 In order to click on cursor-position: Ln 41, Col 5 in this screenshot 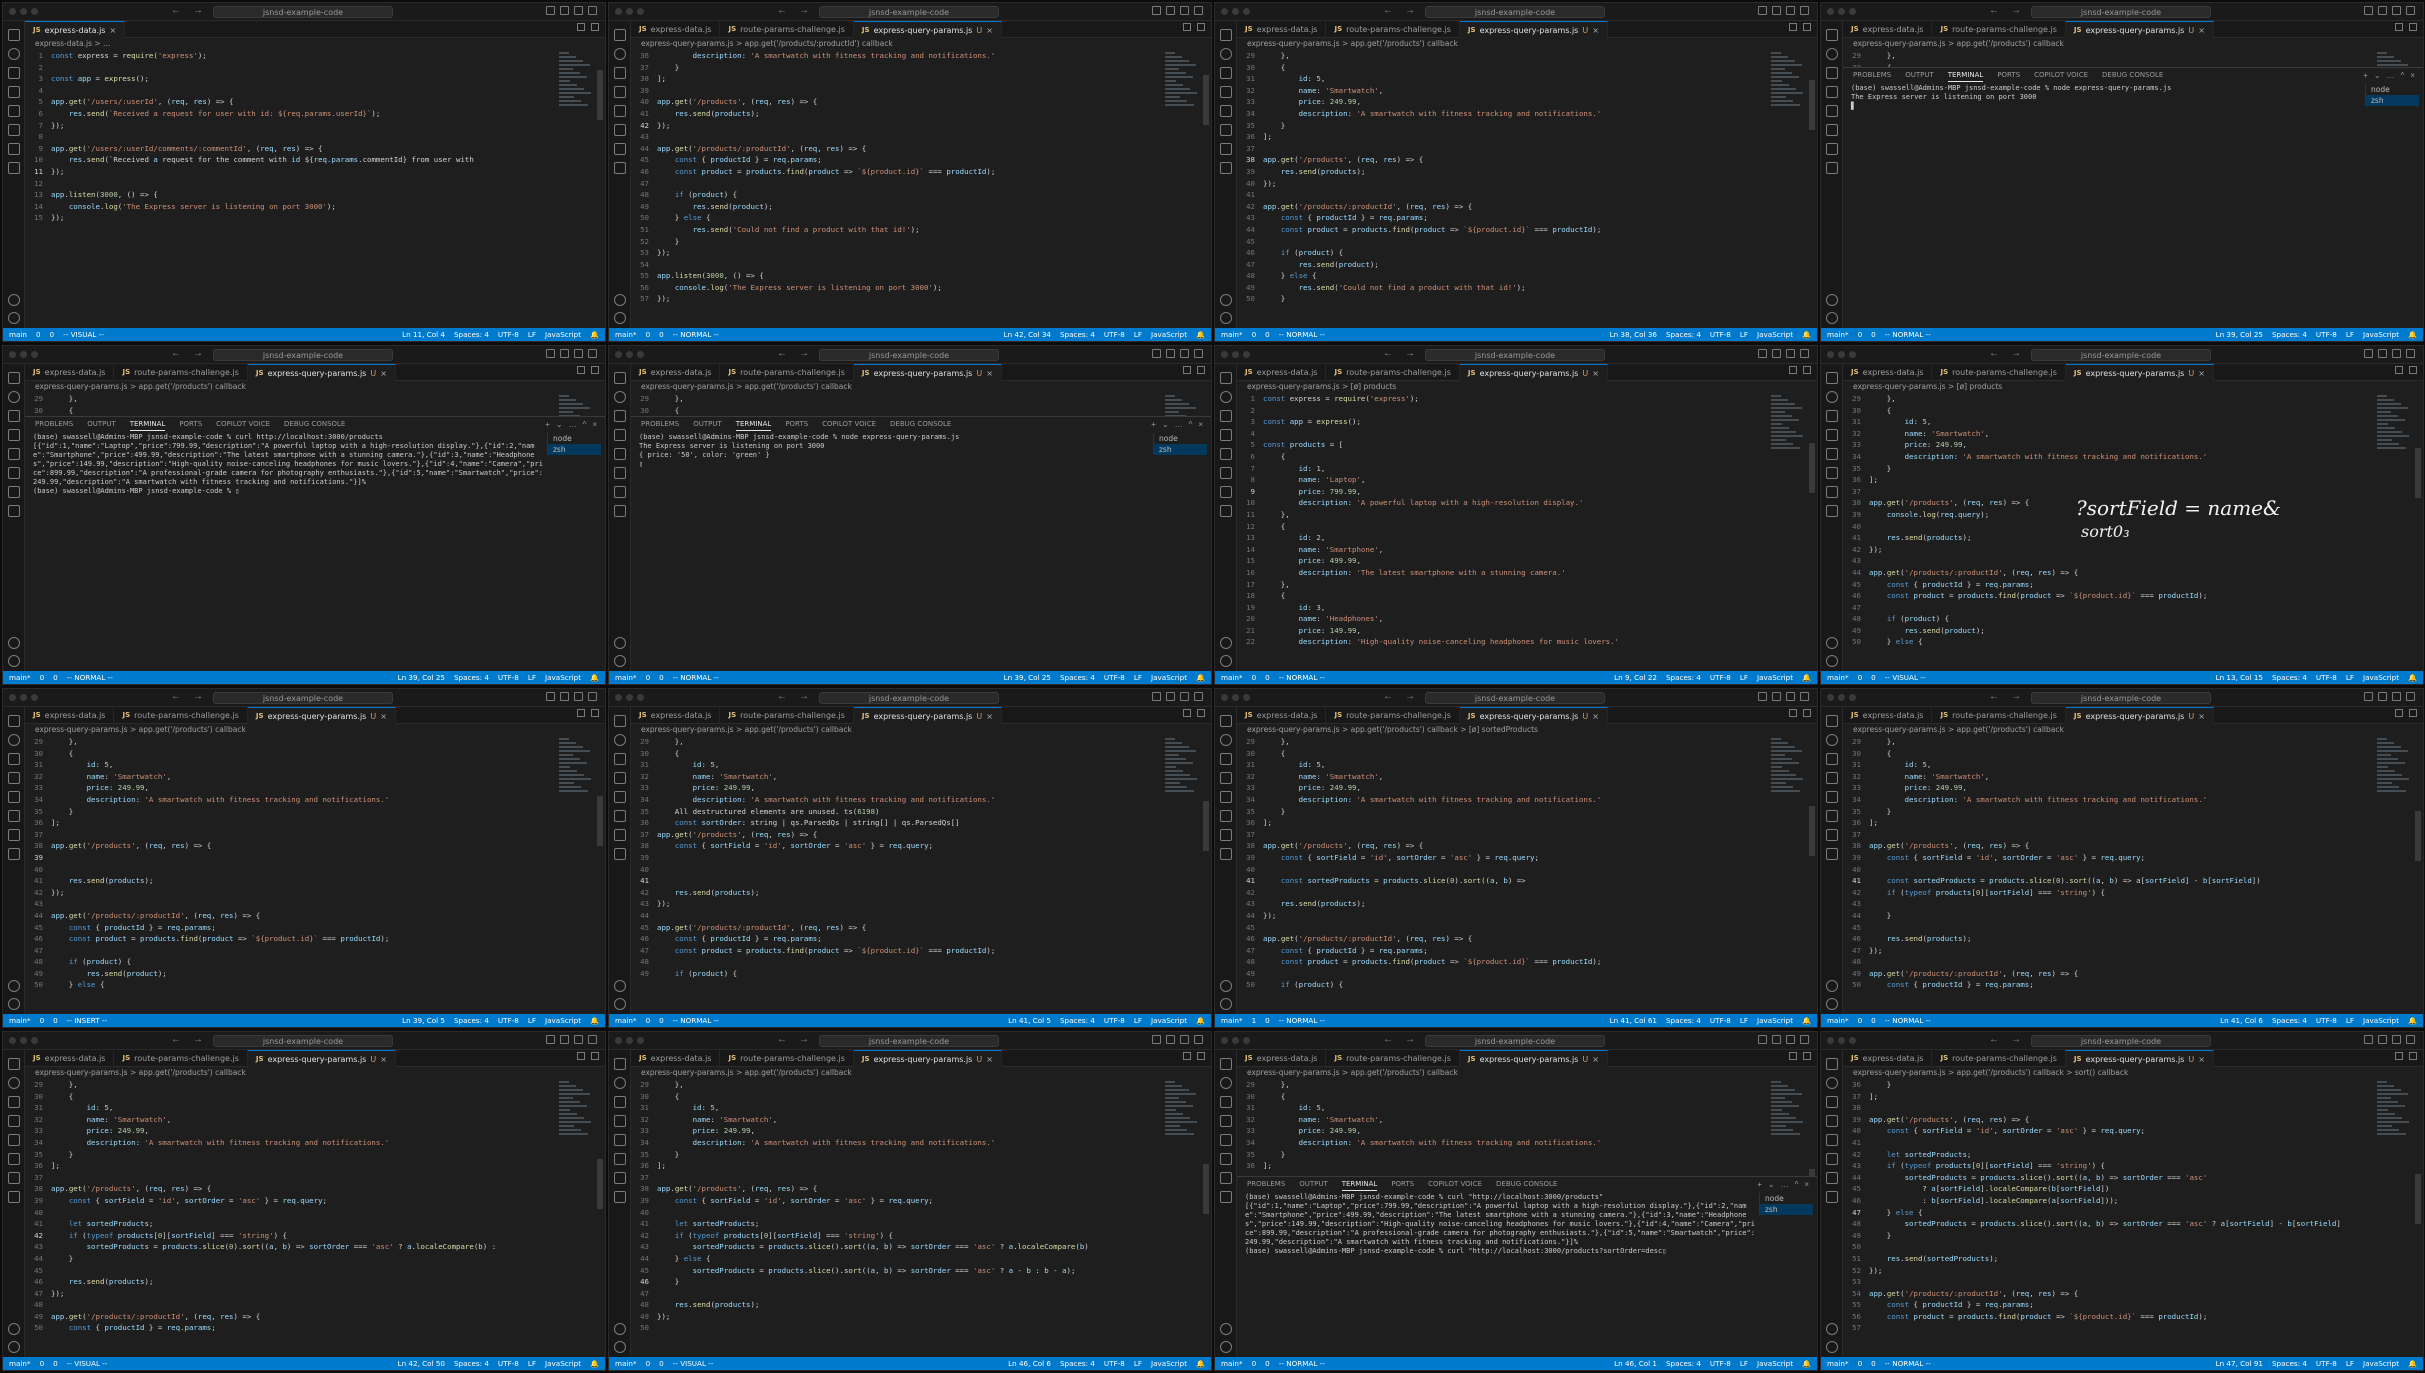, I will do `click(1029, 1020)`.